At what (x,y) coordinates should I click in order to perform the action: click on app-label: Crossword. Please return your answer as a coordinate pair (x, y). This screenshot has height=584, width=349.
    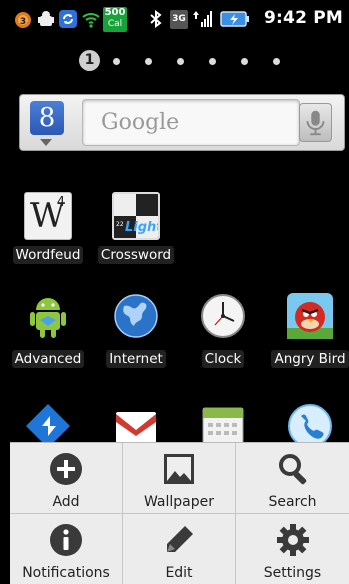
    Looking at the image, I should click on (136, 255).